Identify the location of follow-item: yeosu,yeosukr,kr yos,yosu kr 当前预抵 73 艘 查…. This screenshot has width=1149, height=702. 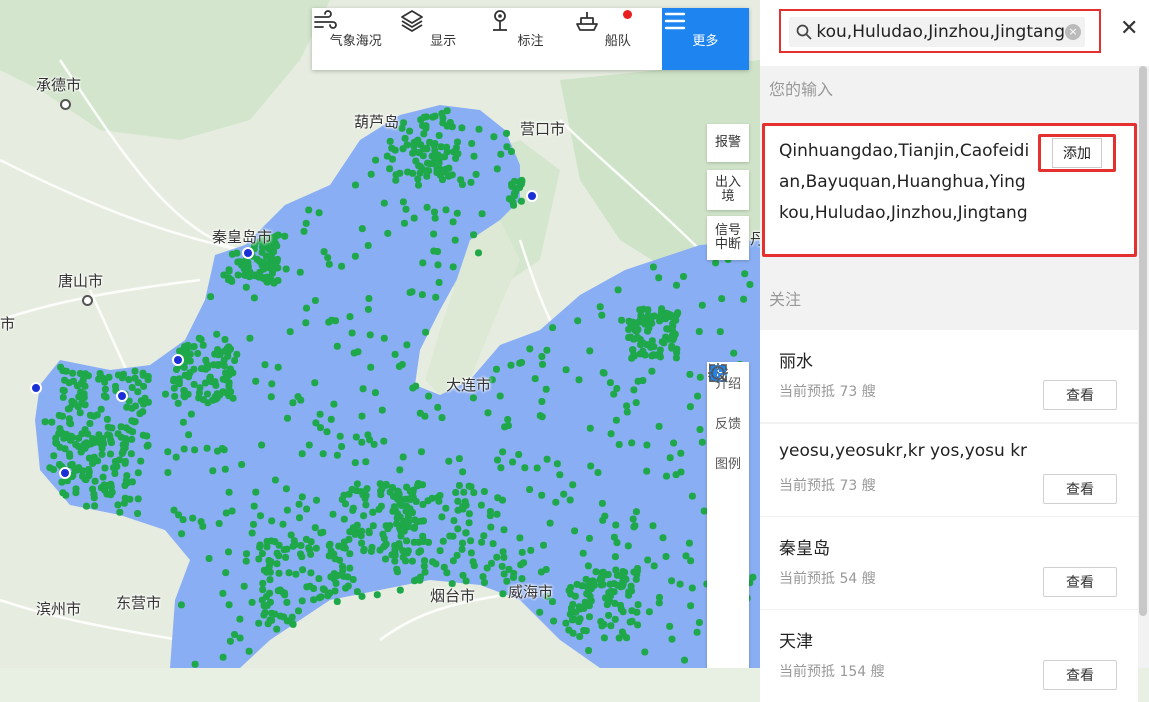
(949, 470).